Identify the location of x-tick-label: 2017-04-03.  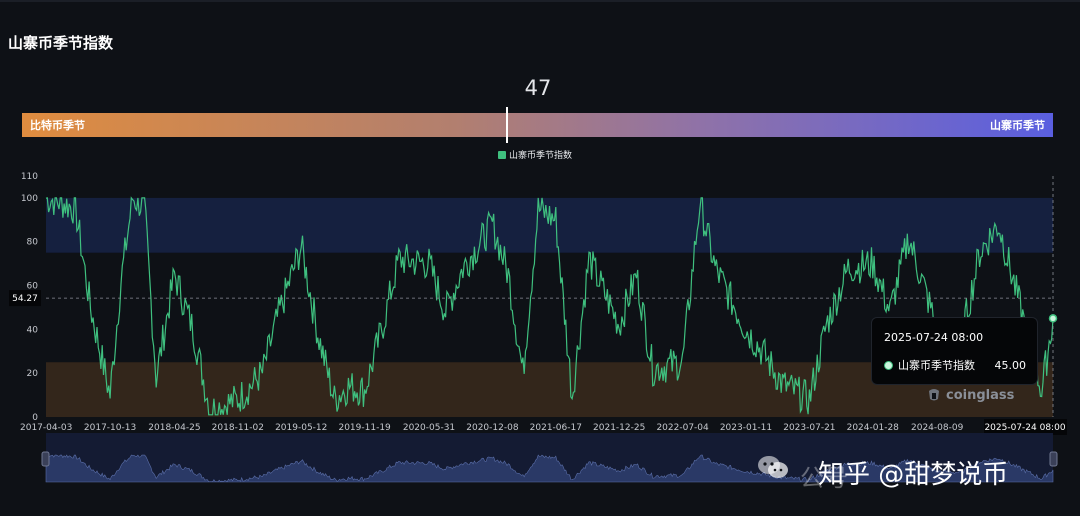
(46, 428).